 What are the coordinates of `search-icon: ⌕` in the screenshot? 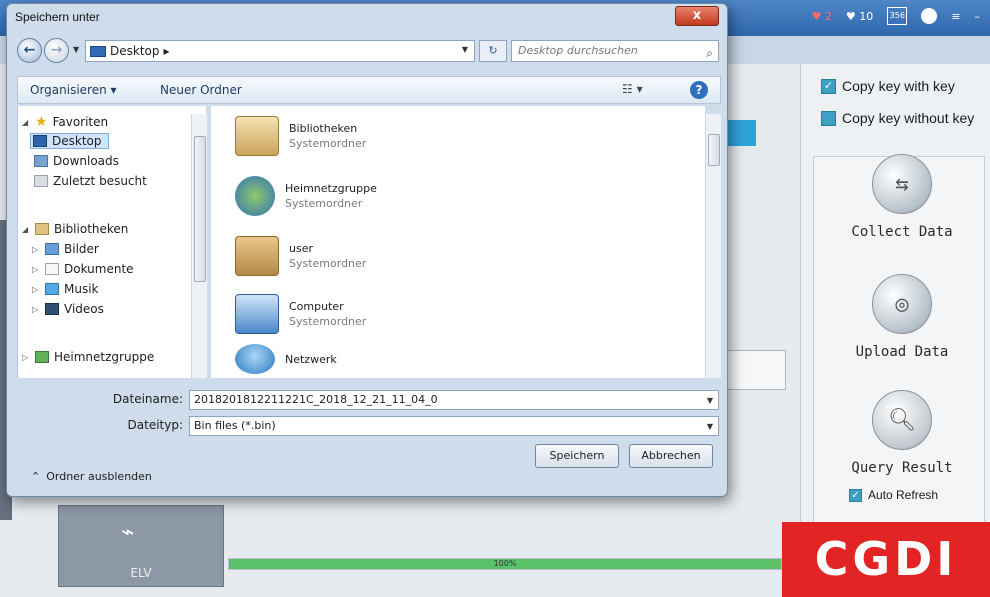 It's located at (709, 53).